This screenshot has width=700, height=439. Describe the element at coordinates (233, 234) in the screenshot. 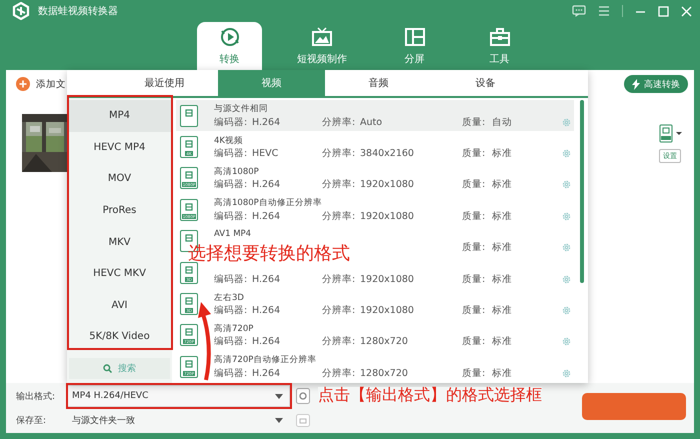

I see `preset-name: AV1 MP4` at that location.